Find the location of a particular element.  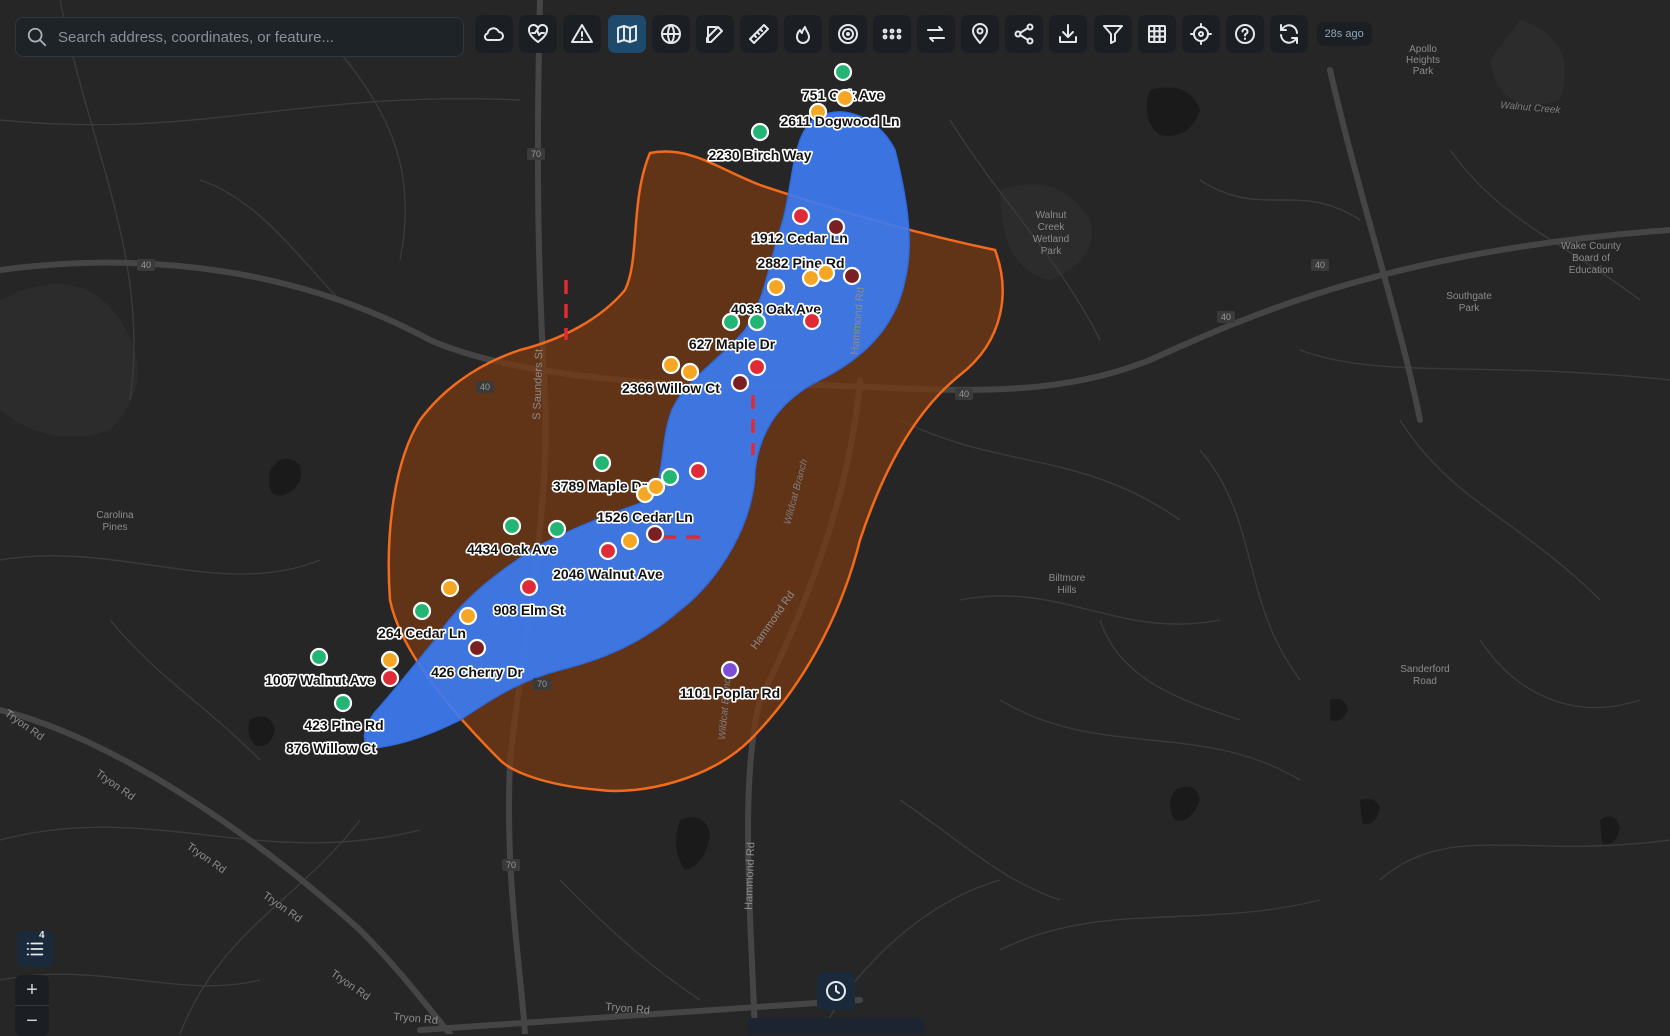

search-box is located at coordinates (239, 37).